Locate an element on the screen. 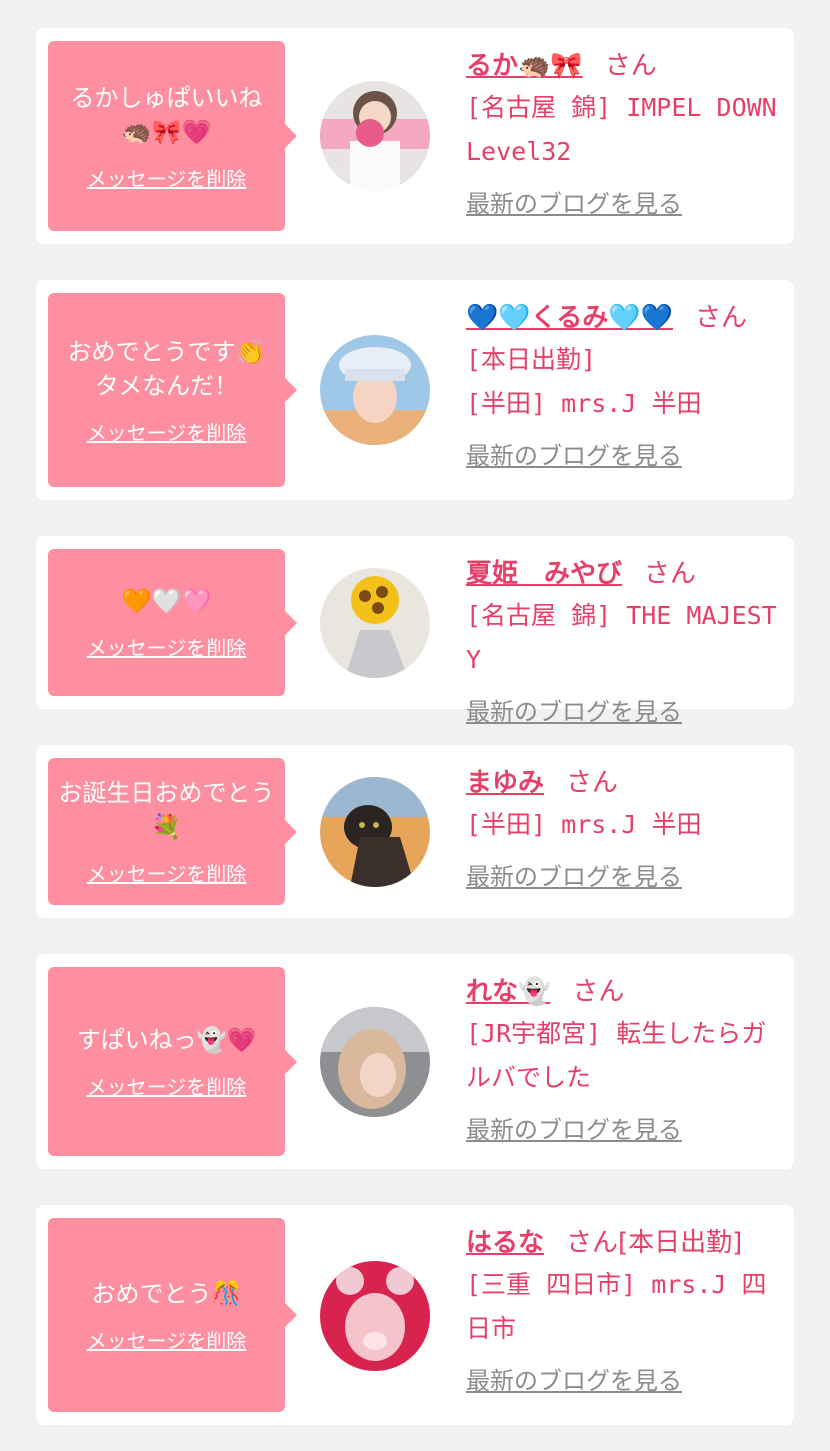 Image resolution: width=830 pixels, height=1451 pixels. cast-name-link: れな👻 is located at coordinates (508, 992).